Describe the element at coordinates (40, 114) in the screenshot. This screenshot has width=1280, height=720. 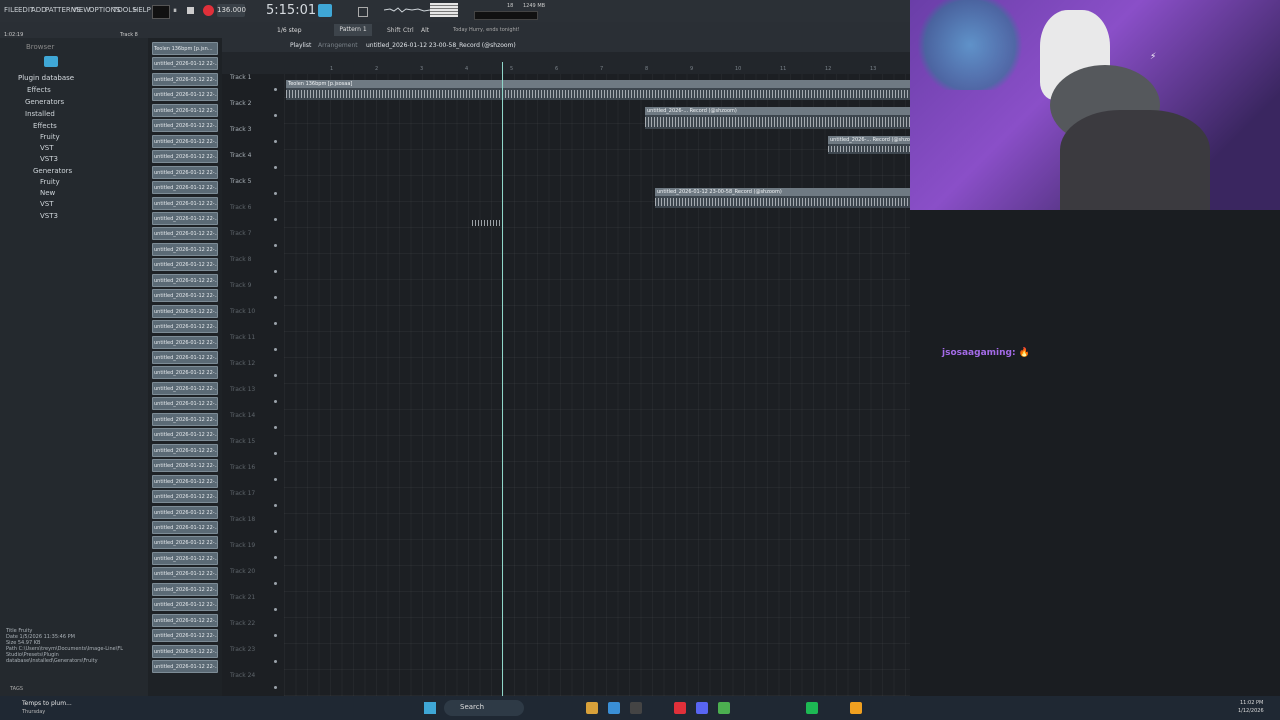
I see `browser-item-installed: Installed` at that location.